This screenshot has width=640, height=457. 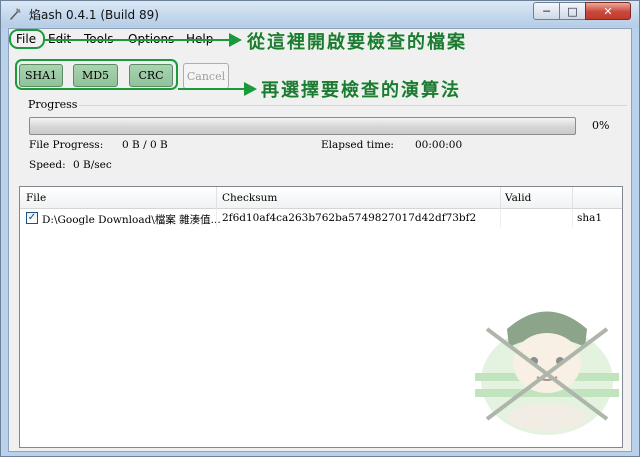 I want to click on mascot-watermark-icon, so click(x=547, y=373).